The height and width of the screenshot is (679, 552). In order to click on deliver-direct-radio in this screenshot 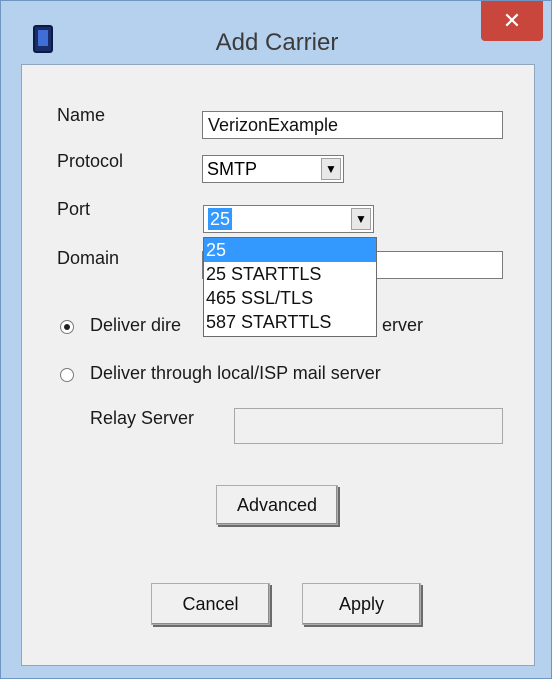, I will do `click(67, 327)`.